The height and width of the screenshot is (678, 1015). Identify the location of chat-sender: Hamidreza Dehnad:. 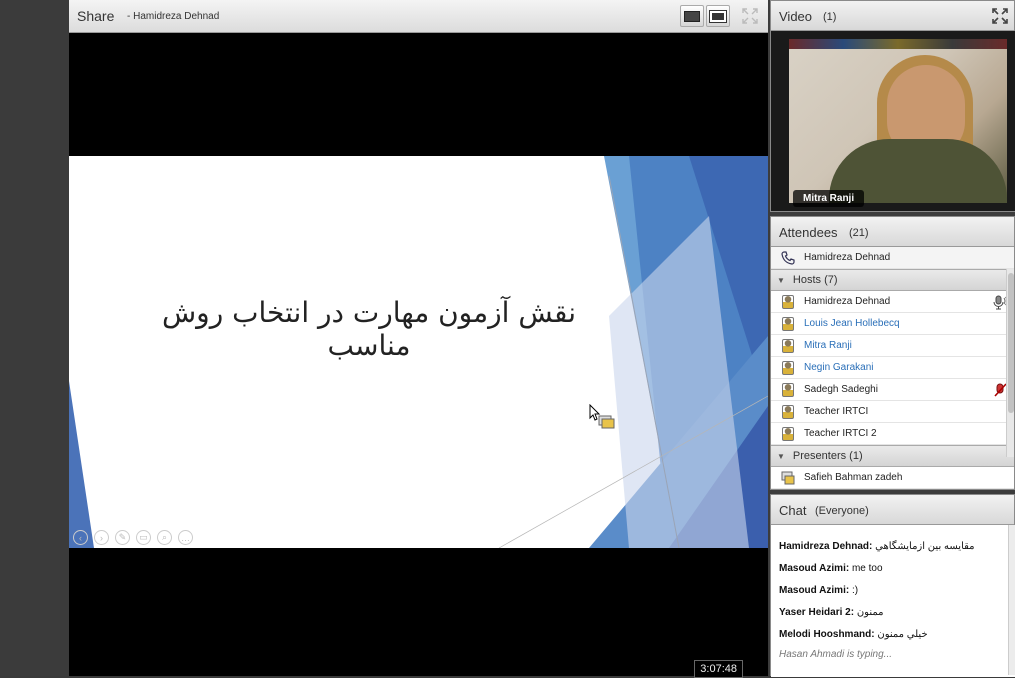
(826, 546).